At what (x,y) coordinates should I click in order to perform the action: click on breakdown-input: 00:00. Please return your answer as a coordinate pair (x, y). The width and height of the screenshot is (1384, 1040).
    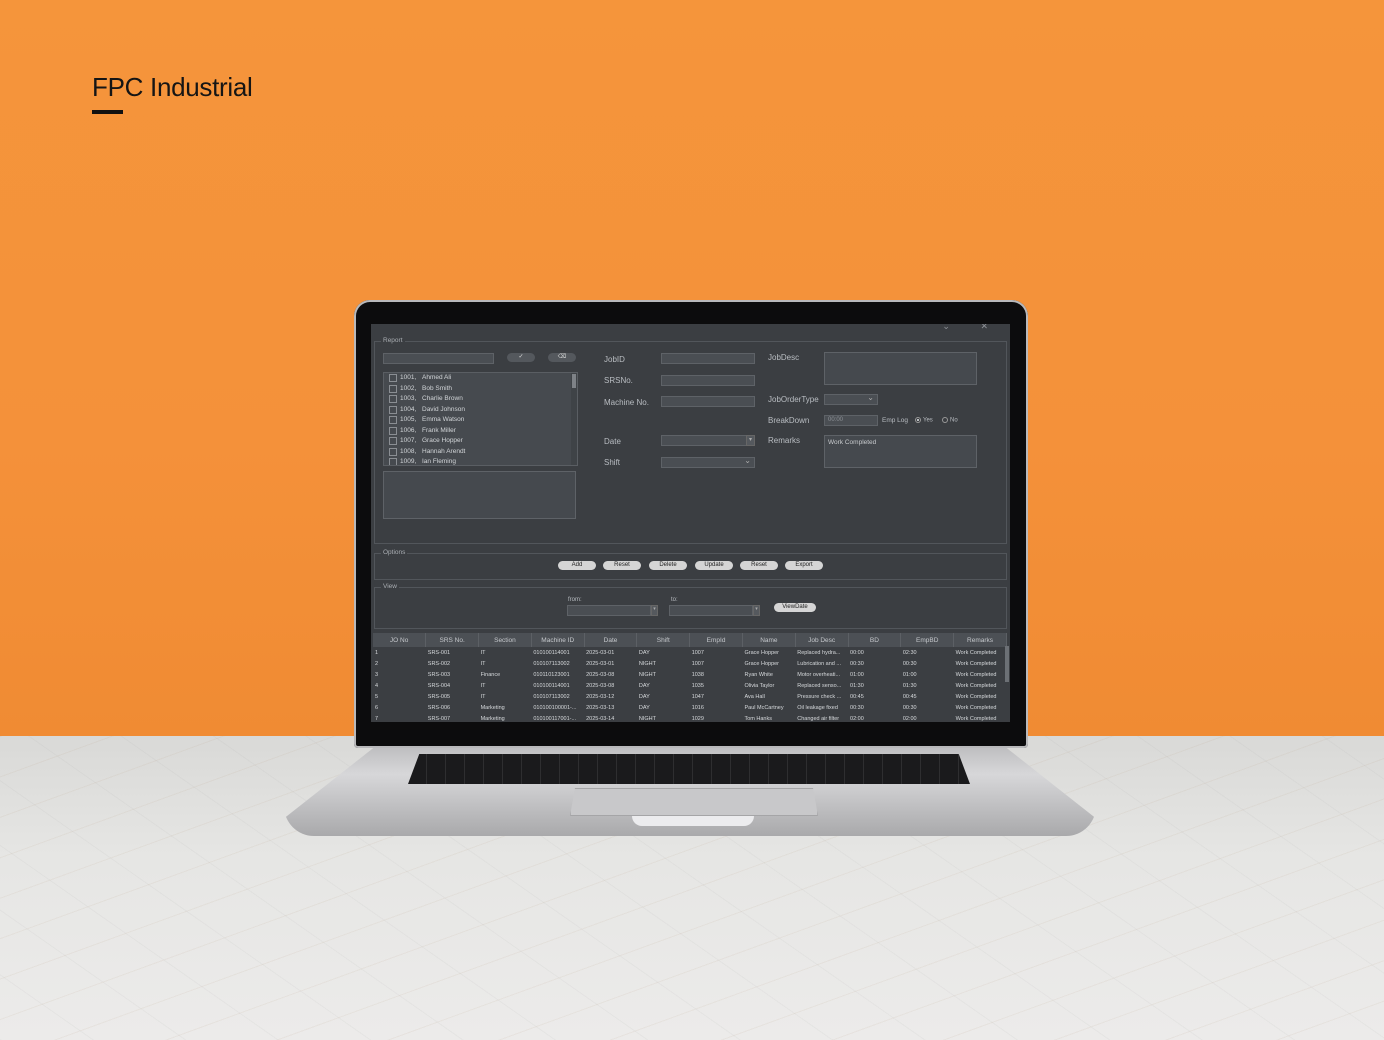
    Looking at the image, I should click on (851, 420).